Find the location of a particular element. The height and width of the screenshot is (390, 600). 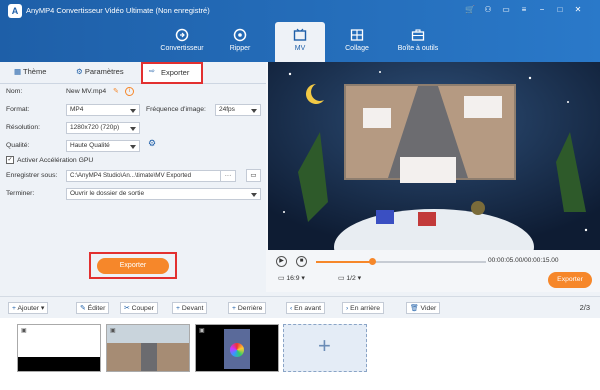

minimize-icon: − is located at coordinates (542, 10).